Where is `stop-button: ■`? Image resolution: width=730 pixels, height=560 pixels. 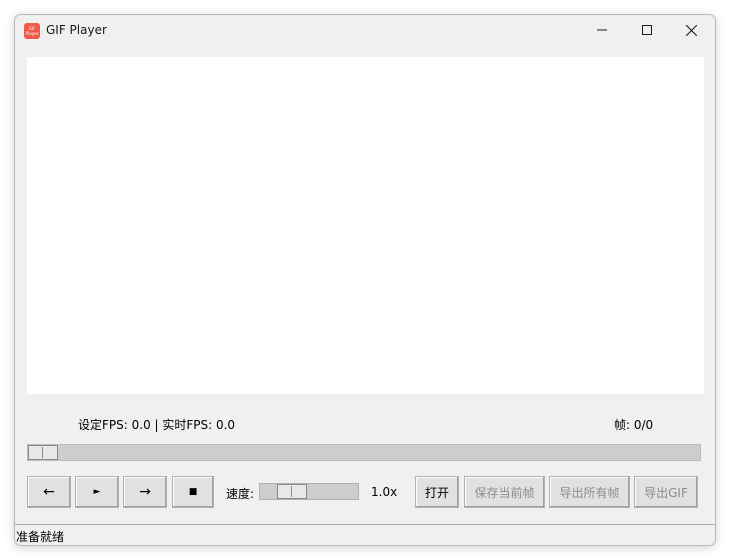
stop-button: ■ is located at coordinates (193, 492).